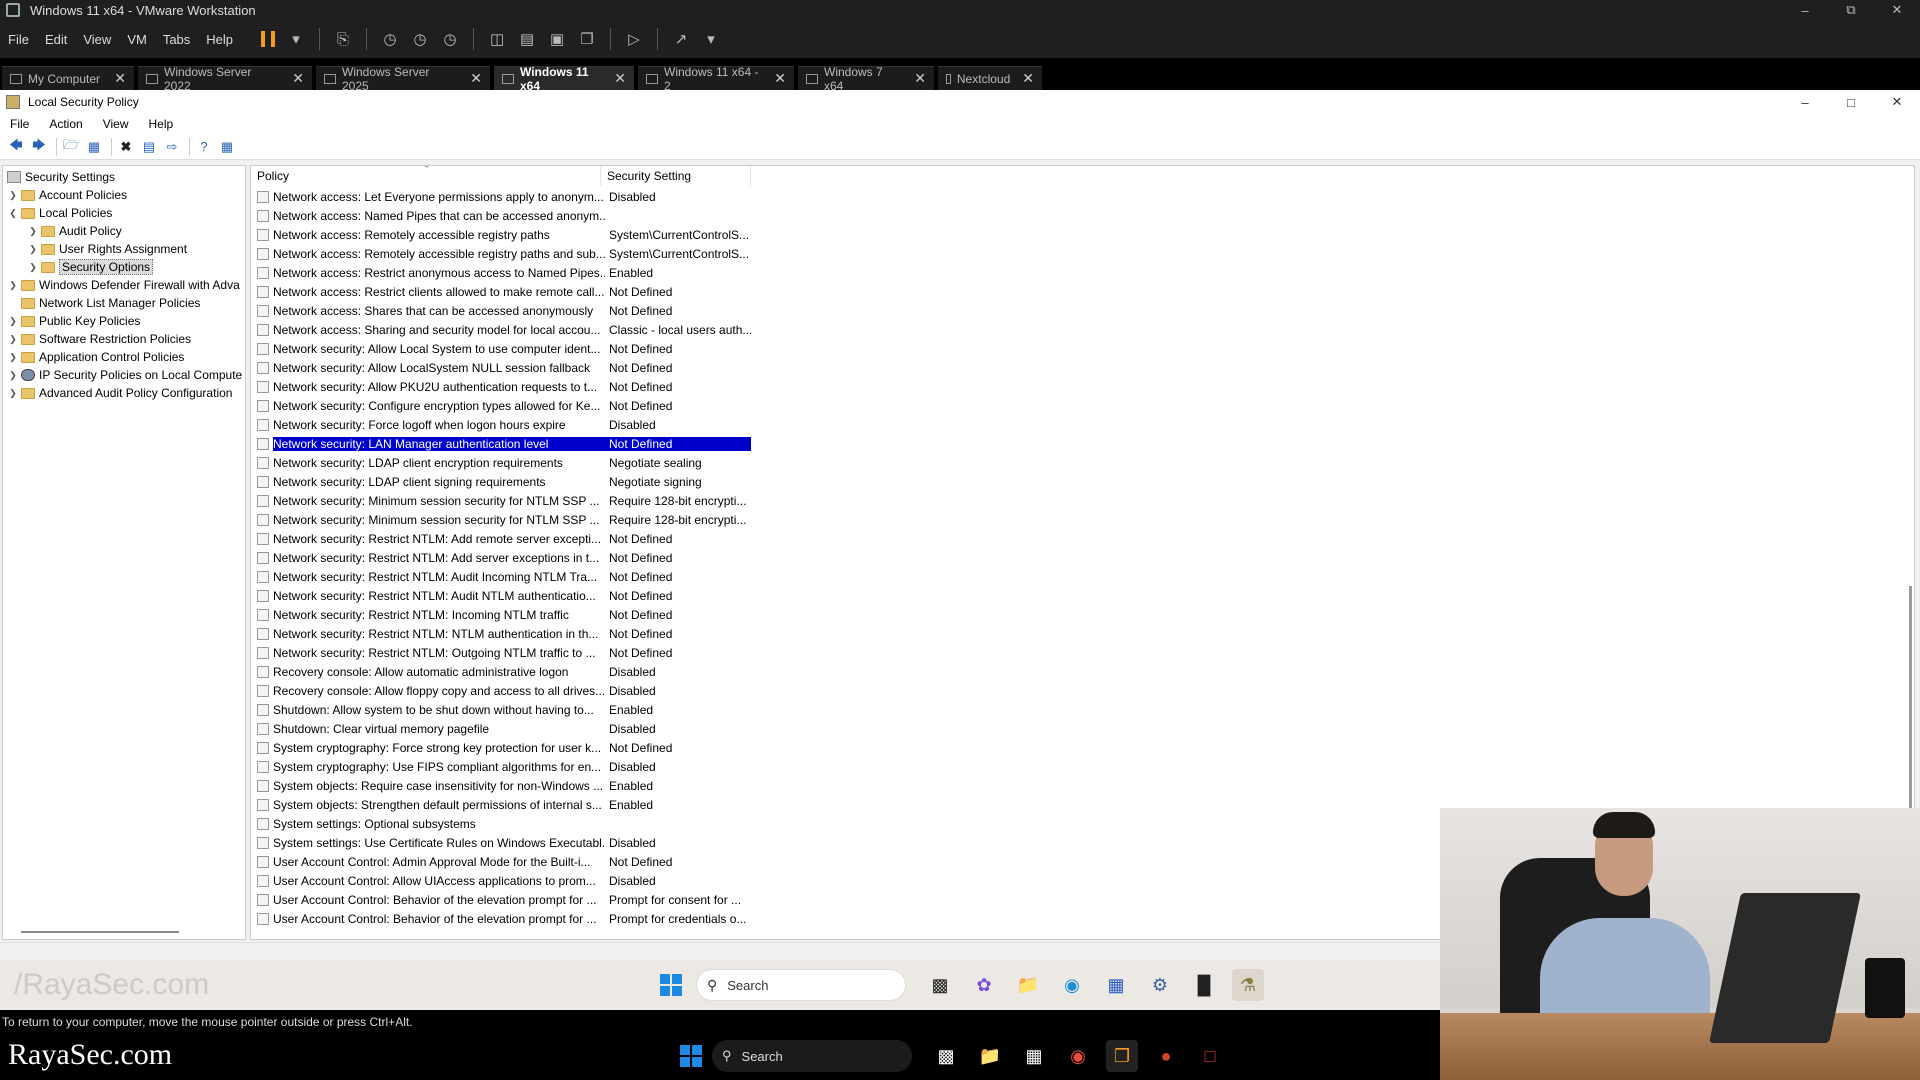  I want to click on powerpoint-icon: ●, so click(1166, 1056).